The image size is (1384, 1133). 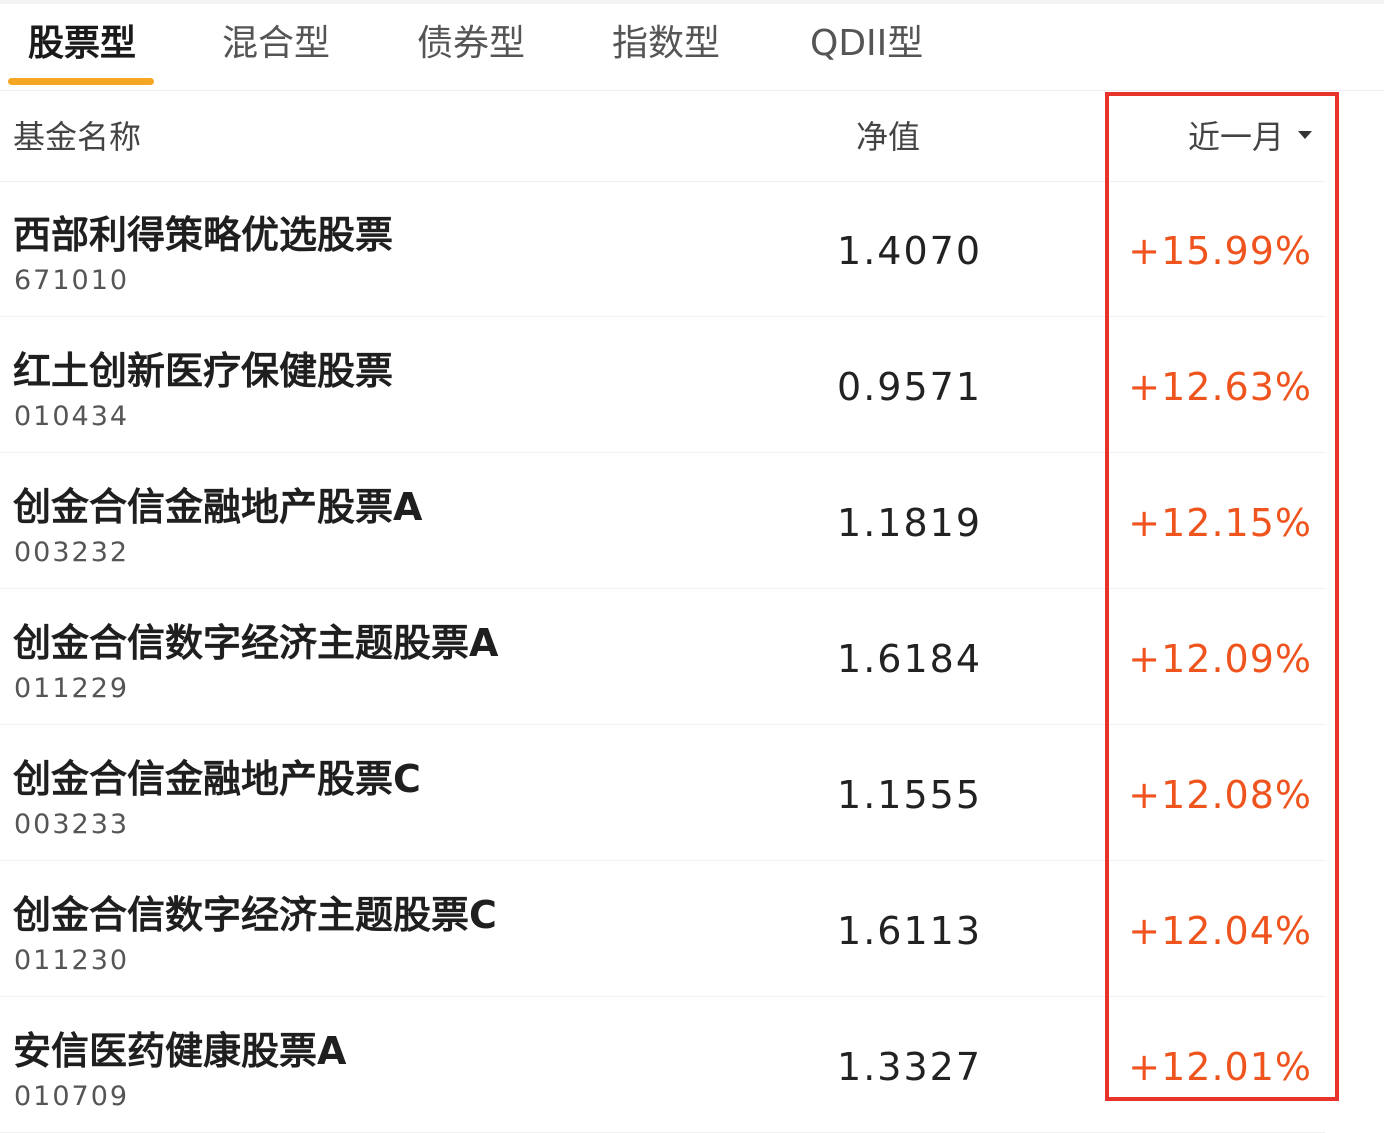 What do you see at coordinates (909, 931) in the screenshot?
I see `fund-nav: 1.6113` at bounding box center [909, 931].